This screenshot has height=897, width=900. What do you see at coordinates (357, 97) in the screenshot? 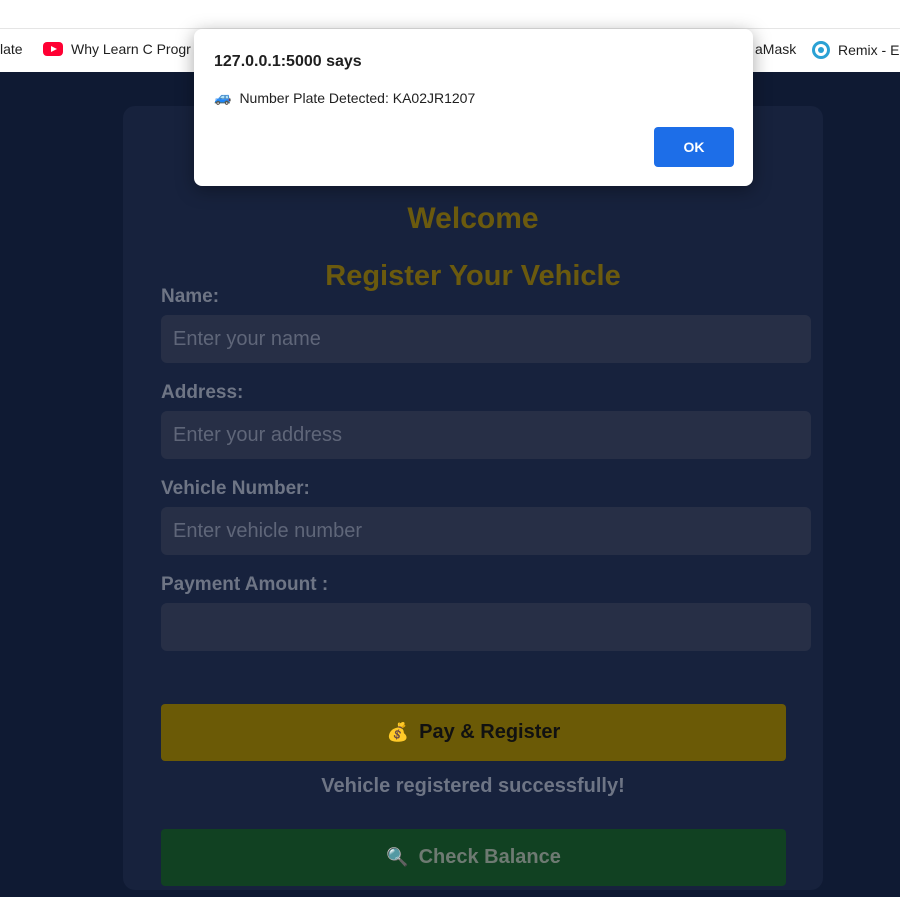
I see `dialog-message-text: Number Plate Detected: KA02JR1207` at bounding box center [357, 97].